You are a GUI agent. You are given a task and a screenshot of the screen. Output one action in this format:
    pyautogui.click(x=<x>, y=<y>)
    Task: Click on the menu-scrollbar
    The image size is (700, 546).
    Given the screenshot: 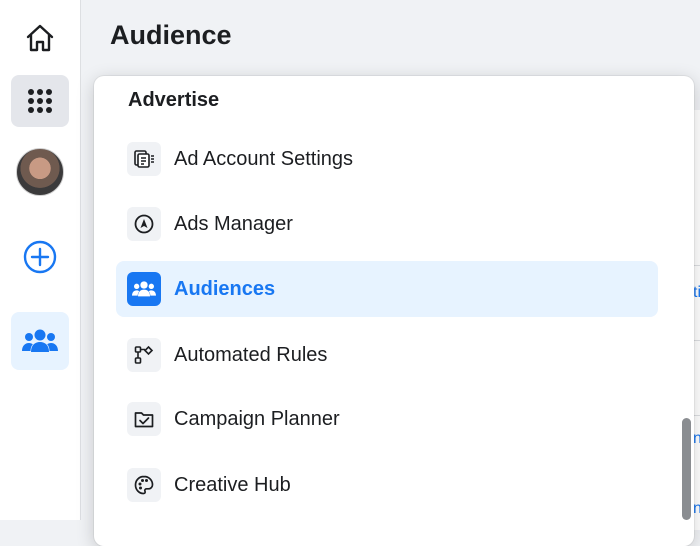 What is the action you would take?
    pyautogui.click(x=686, y=469)
    